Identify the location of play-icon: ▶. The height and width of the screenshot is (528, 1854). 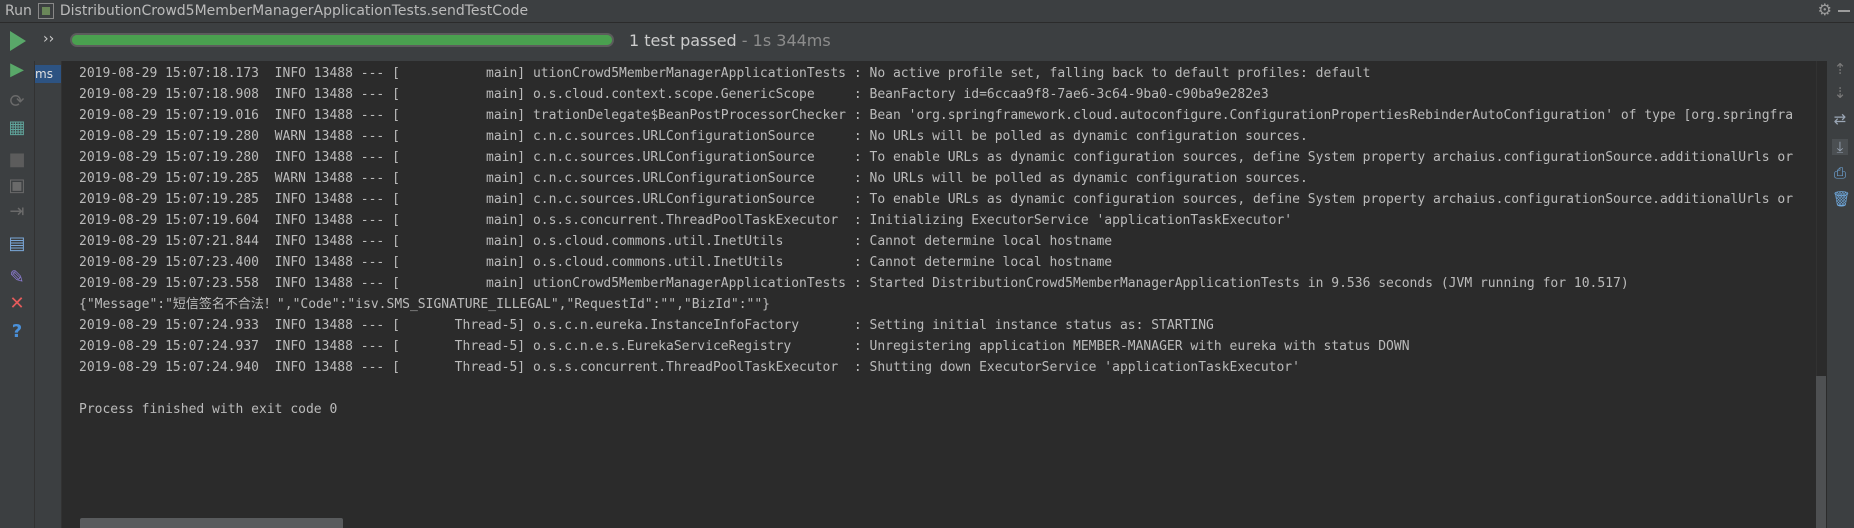
(17, 70).